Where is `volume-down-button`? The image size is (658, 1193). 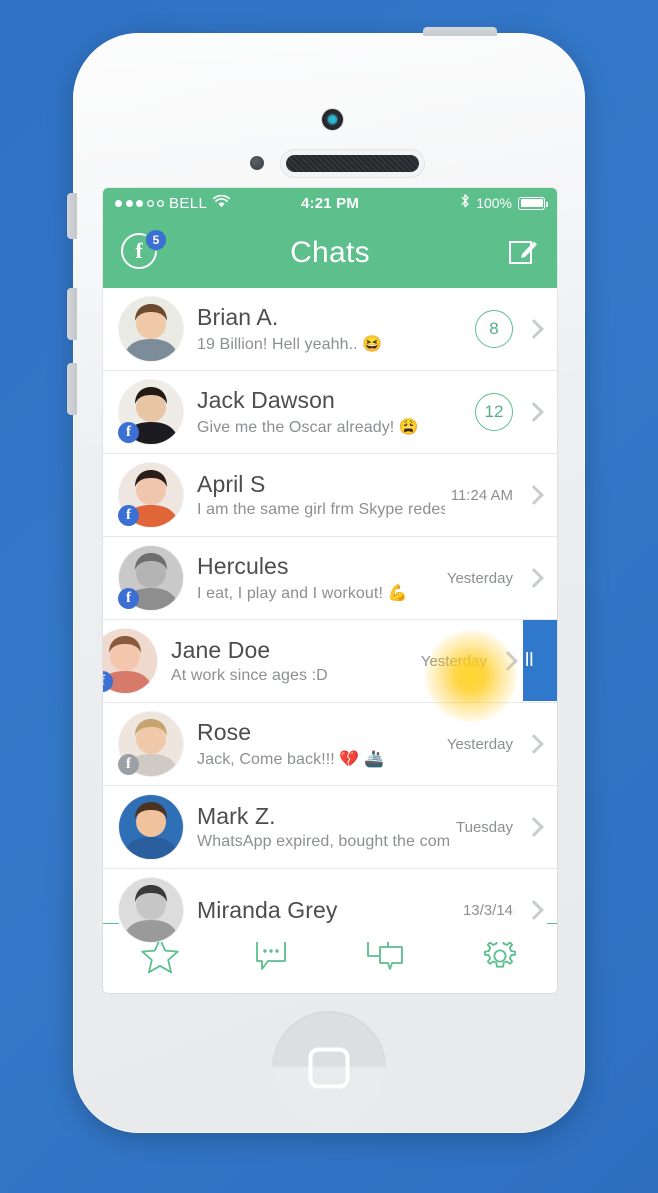
volume-down-button is located at coordinates (72, 389).